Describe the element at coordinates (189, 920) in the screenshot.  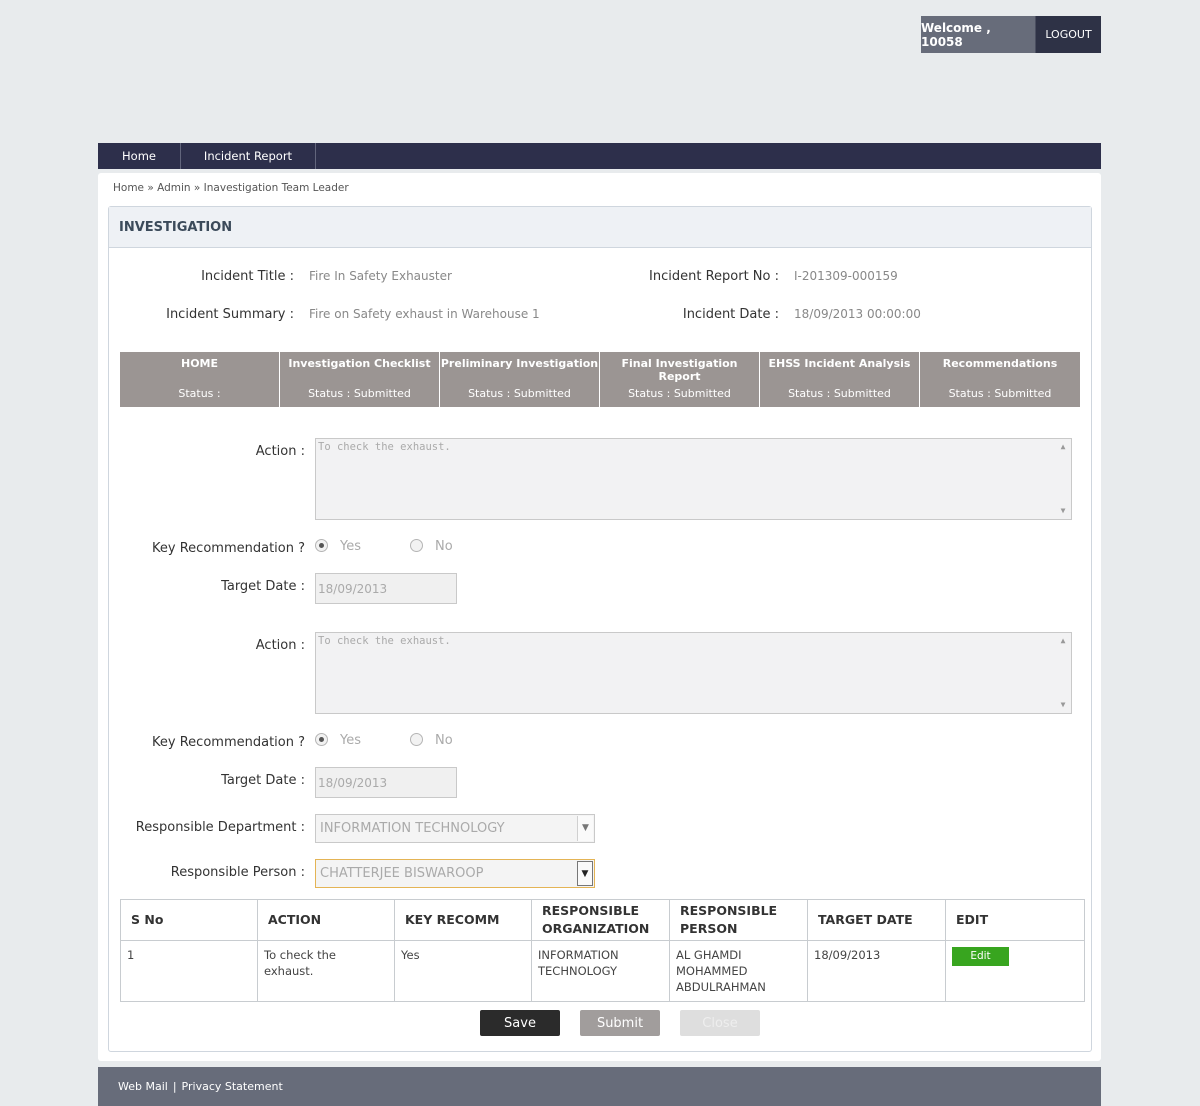
I see `column-header: S No` at that location.